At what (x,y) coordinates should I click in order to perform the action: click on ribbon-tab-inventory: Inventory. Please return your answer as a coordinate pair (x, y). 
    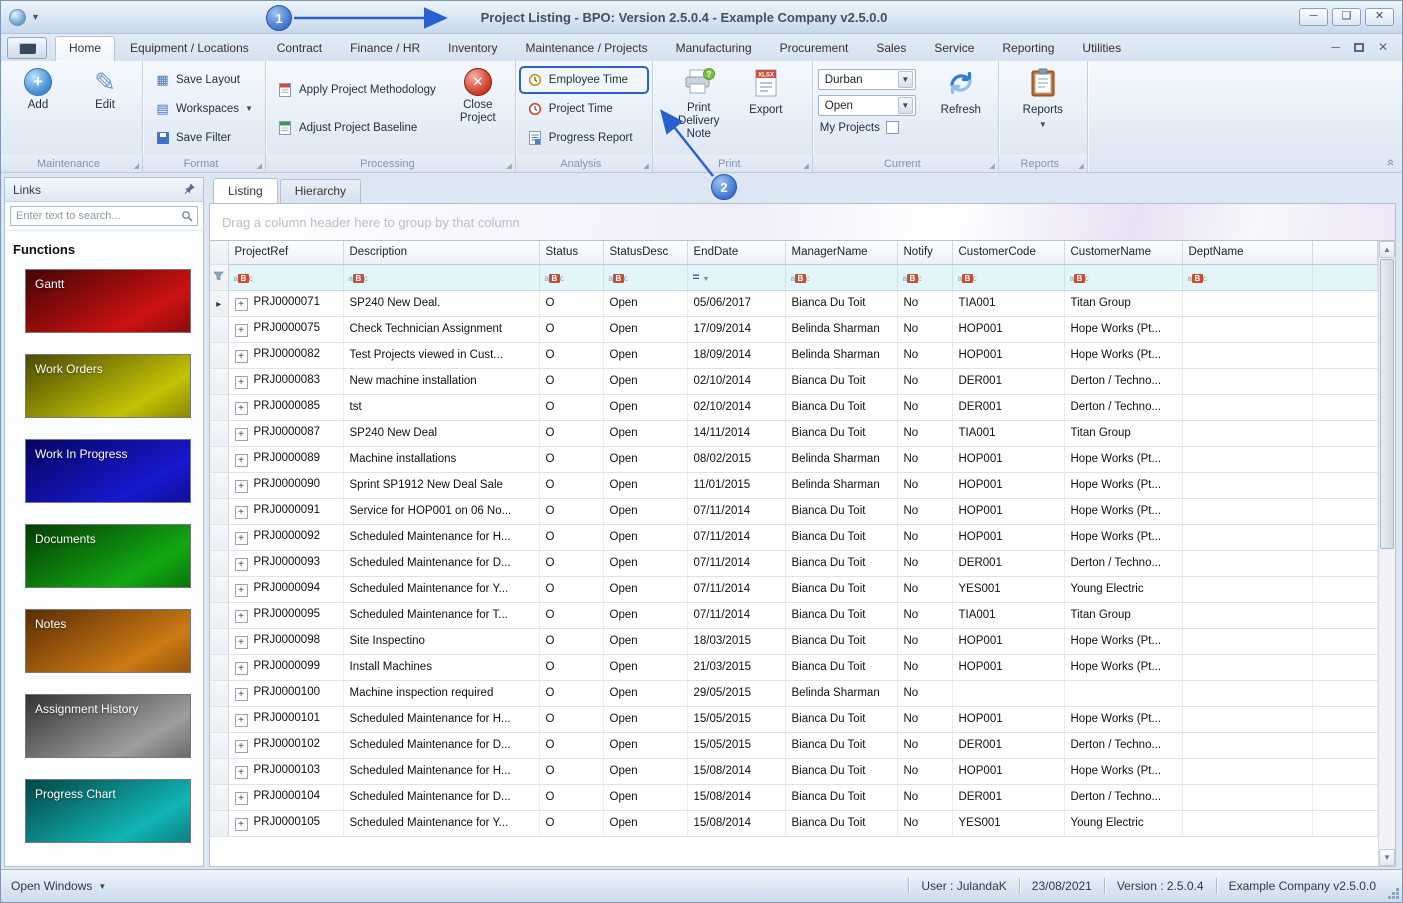
    Looking at the image, I should click on (472, 48).